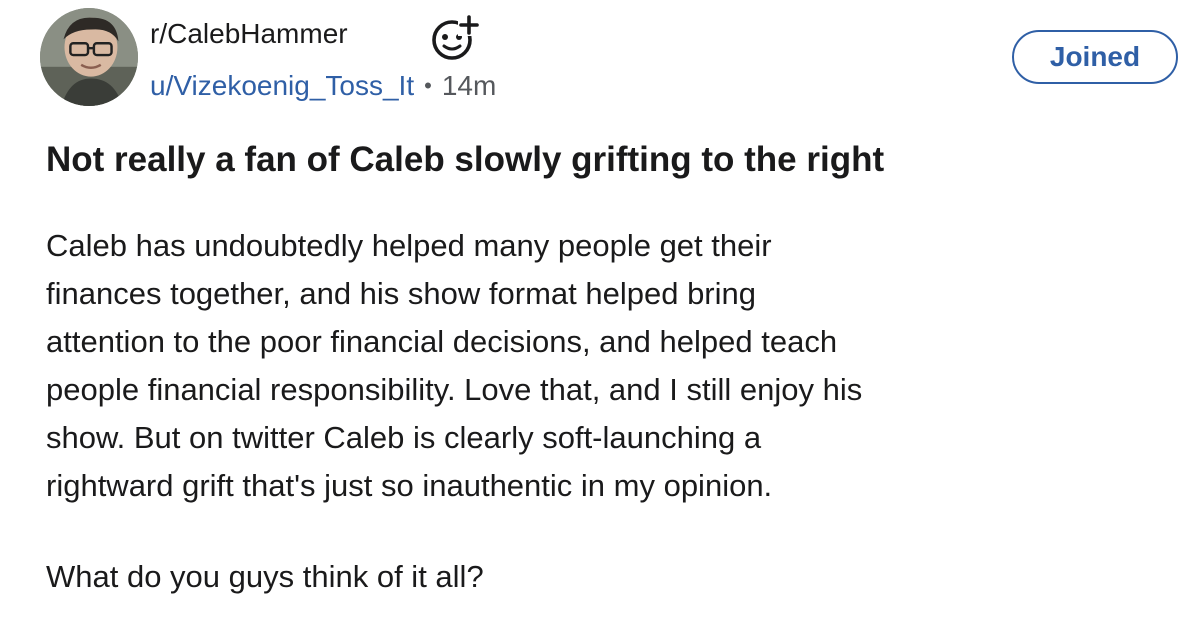  I want to click on avatar-photo-icon, so click(89, 57).